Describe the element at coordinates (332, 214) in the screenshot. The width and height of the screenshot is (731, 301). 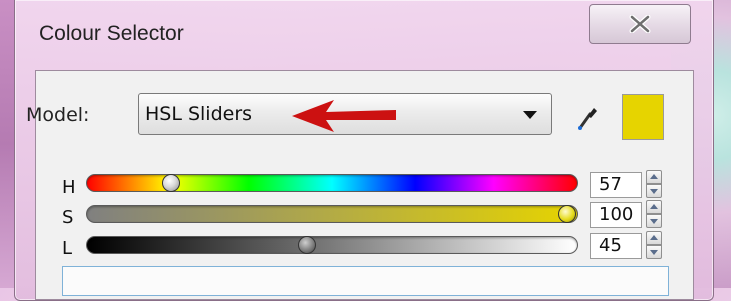
I see `saturation-slider-track` at that location.